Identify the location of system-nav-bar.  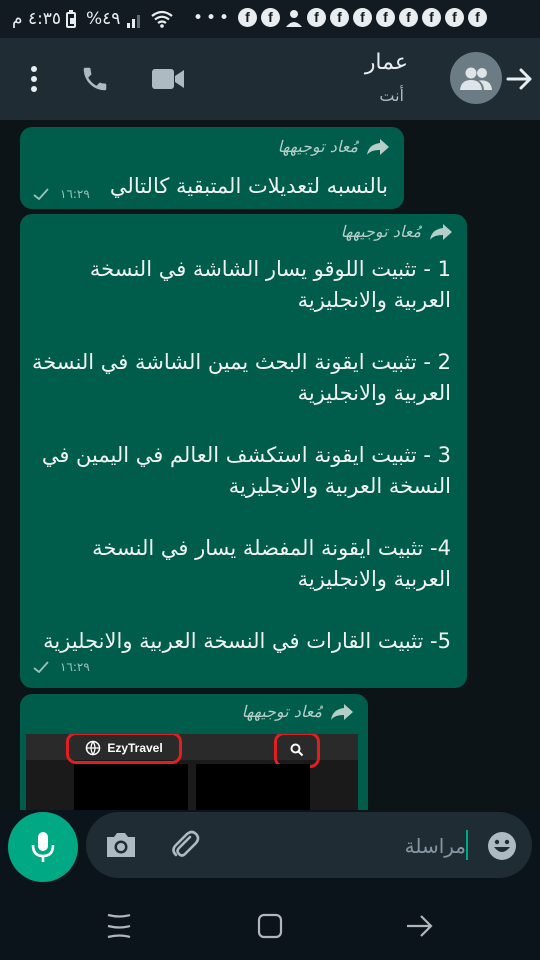
(270, 921).